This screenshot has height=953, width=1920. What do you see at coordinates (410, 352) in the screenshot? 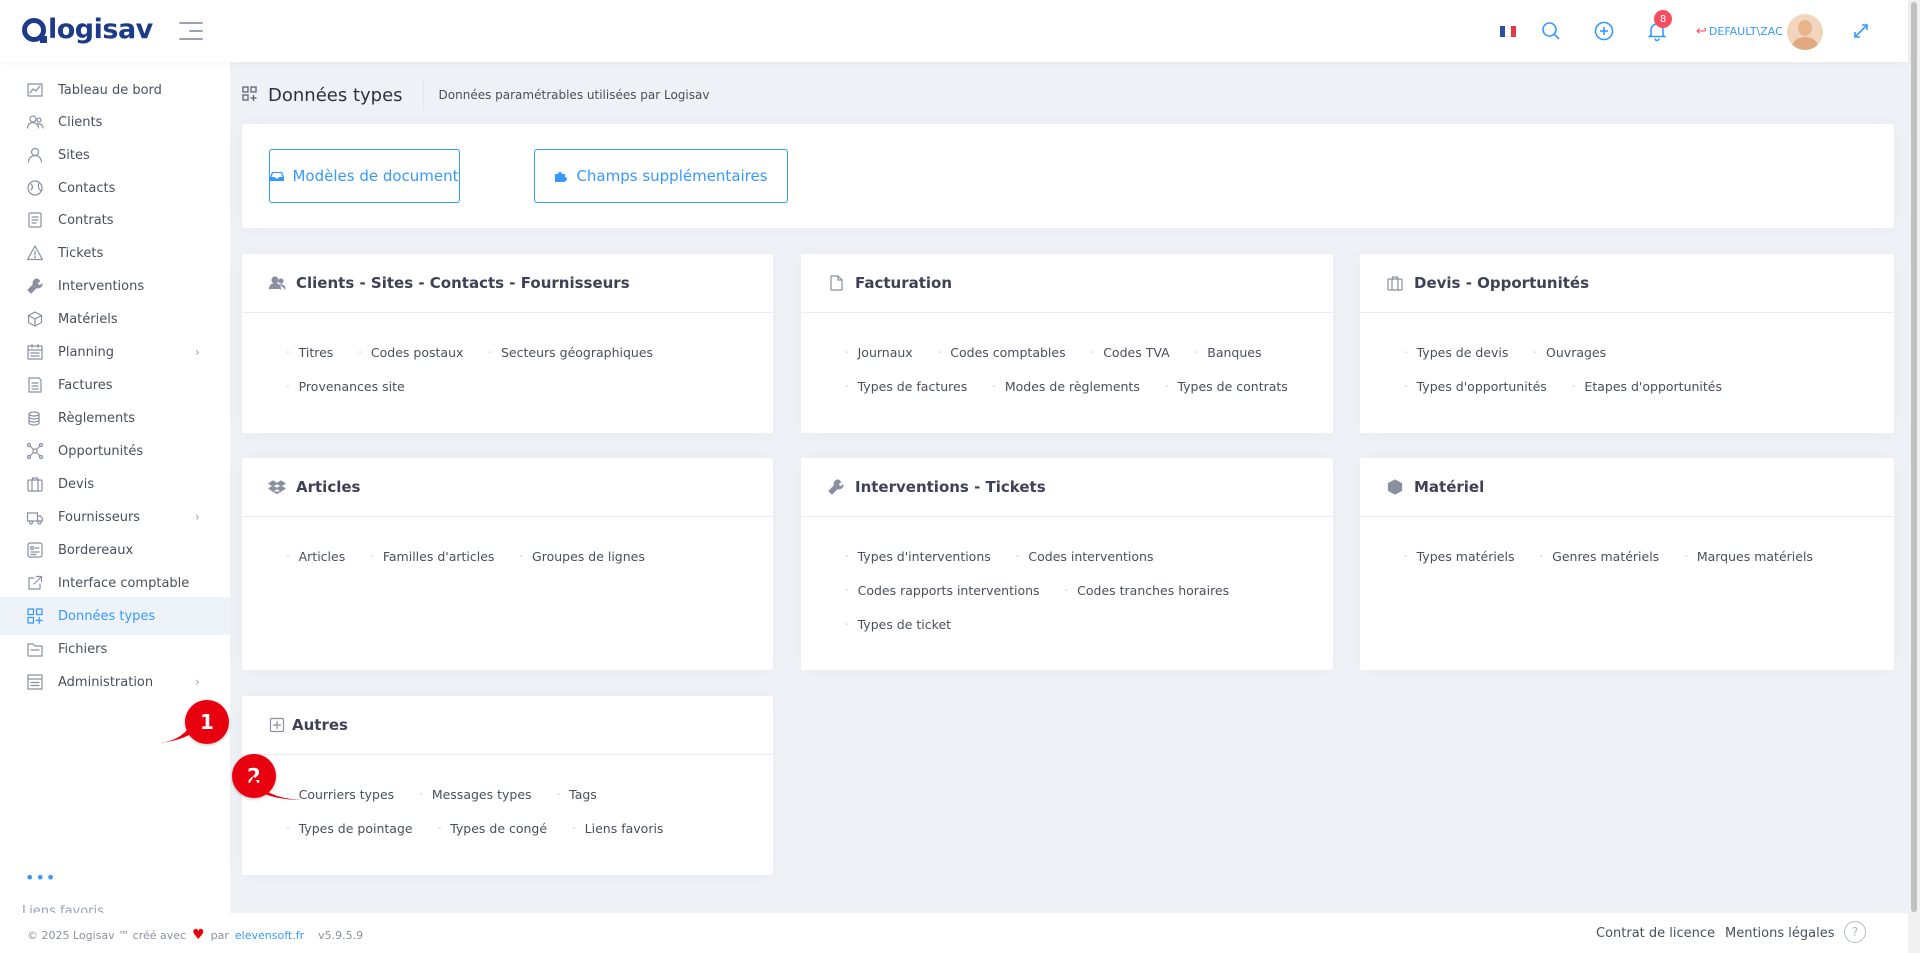
I see `link-codes-postaux: Codes postaux` at bounding box center [410, 352].